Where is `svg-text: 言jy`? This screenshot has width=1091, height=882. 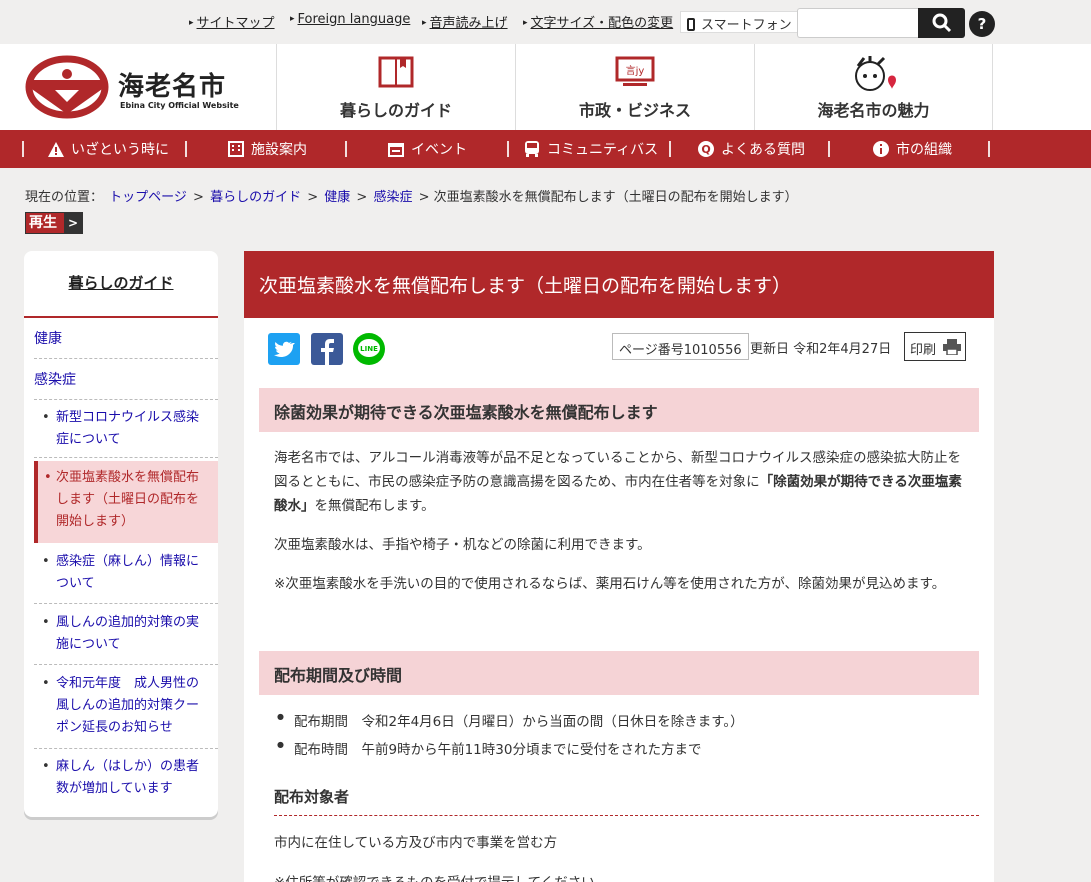
svg-text: 言jy is located at coordinates (635, 70).